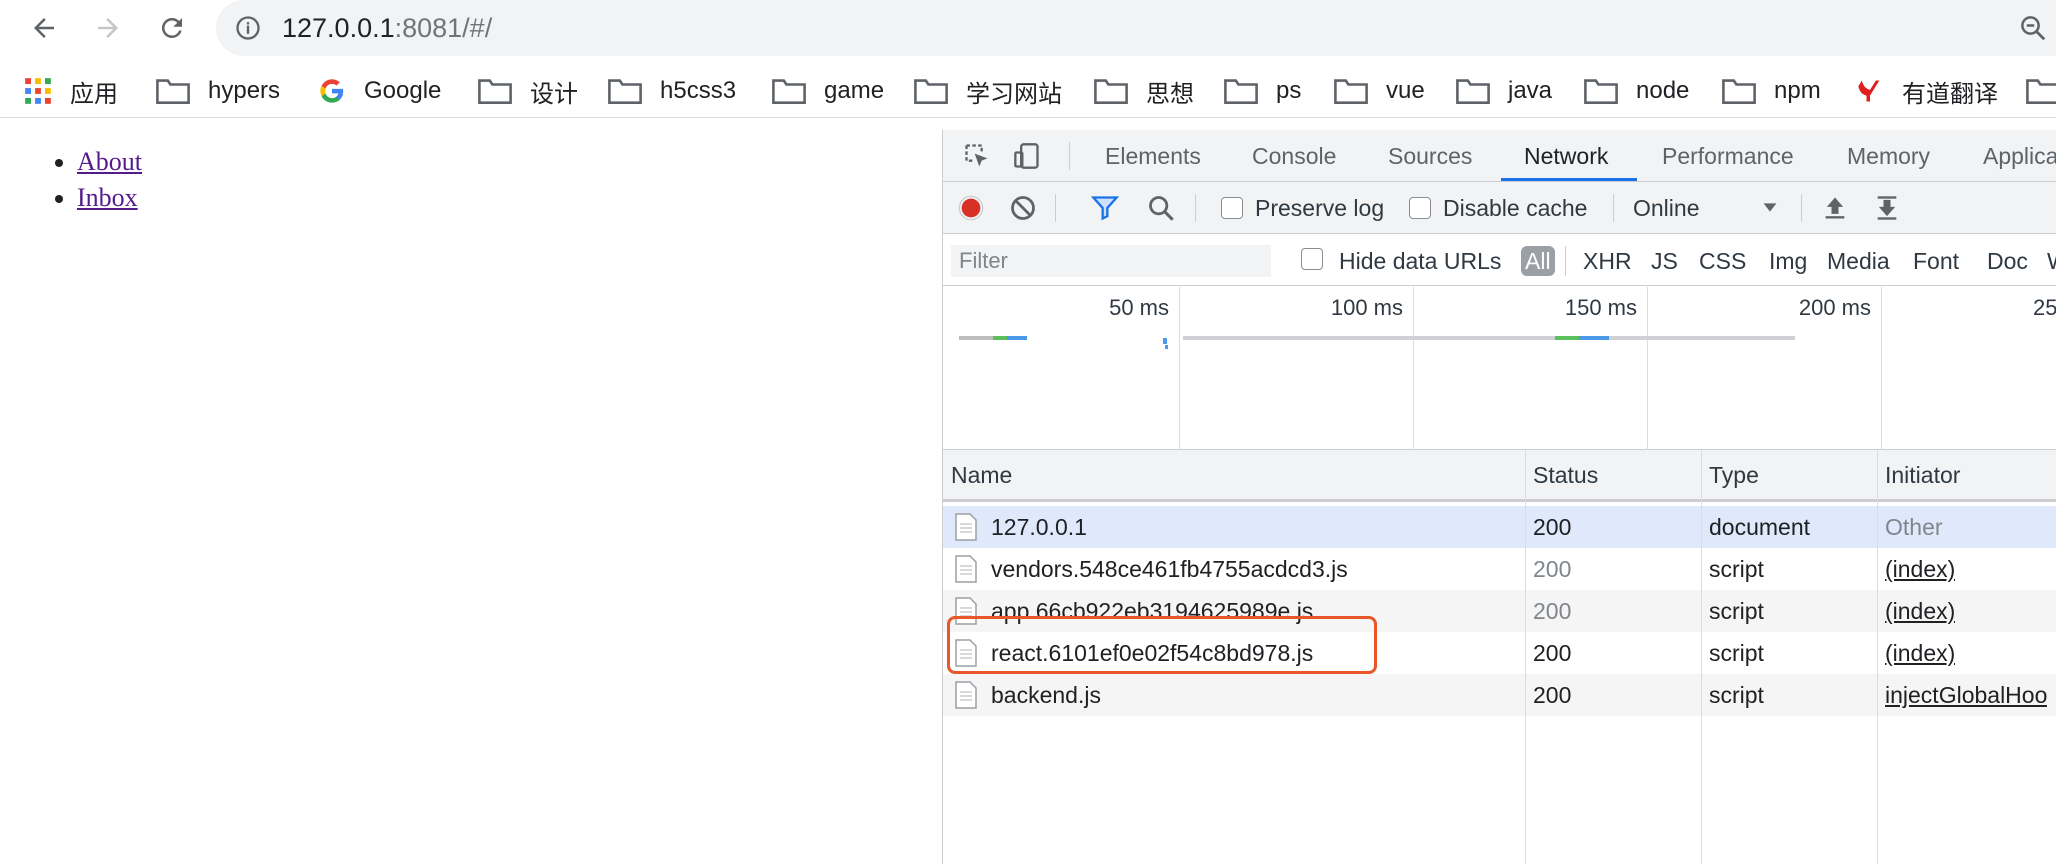 This screenshot has height=864, width=2056. I want to click on bookmark-label: h5css3, so click(698, 90).